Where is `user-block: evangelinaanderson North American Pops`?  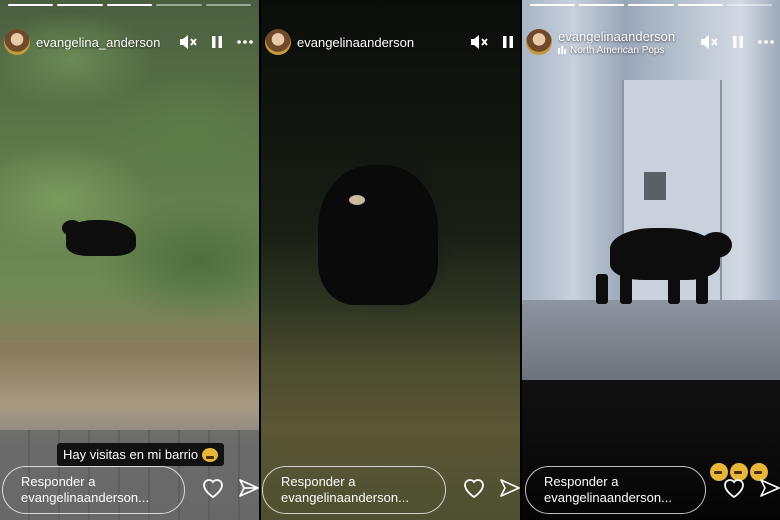
user-block: evangelinaanderson North American Pops is located at coordinates (629, 42).